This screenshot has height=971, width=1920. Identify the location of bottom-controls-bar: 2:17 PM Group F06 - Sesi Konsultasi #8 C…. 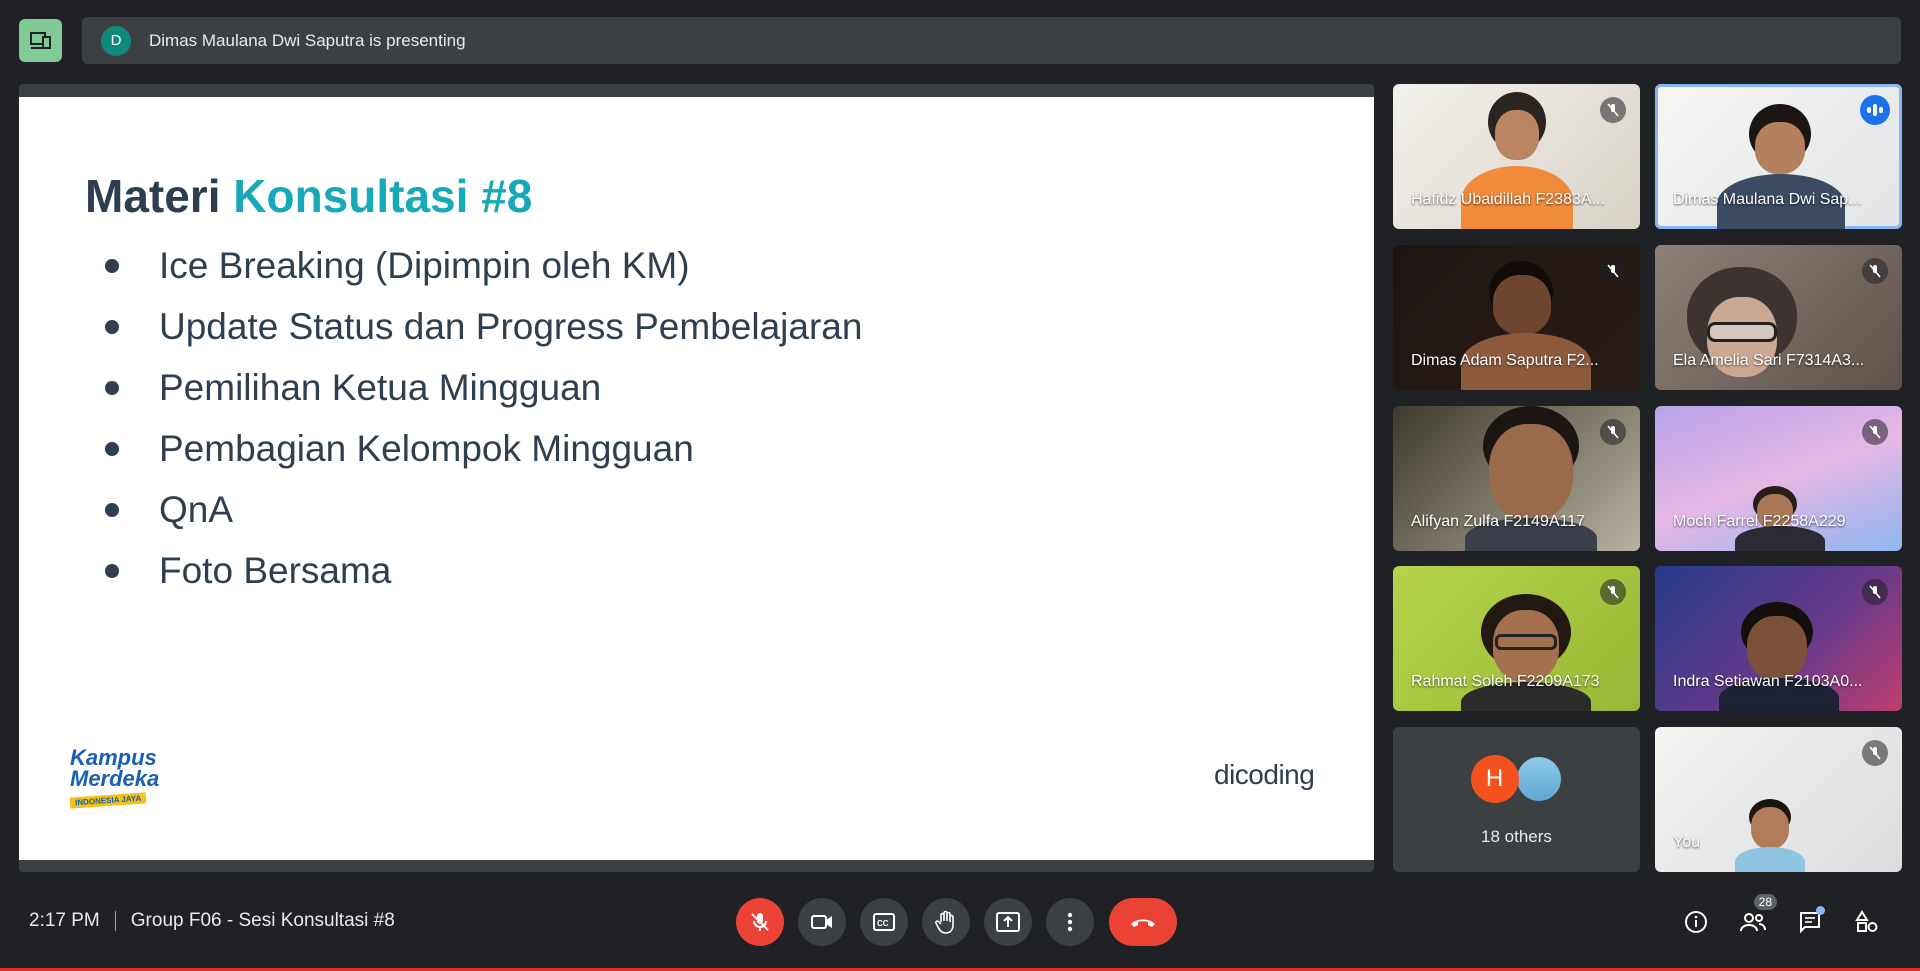
(960, 922).